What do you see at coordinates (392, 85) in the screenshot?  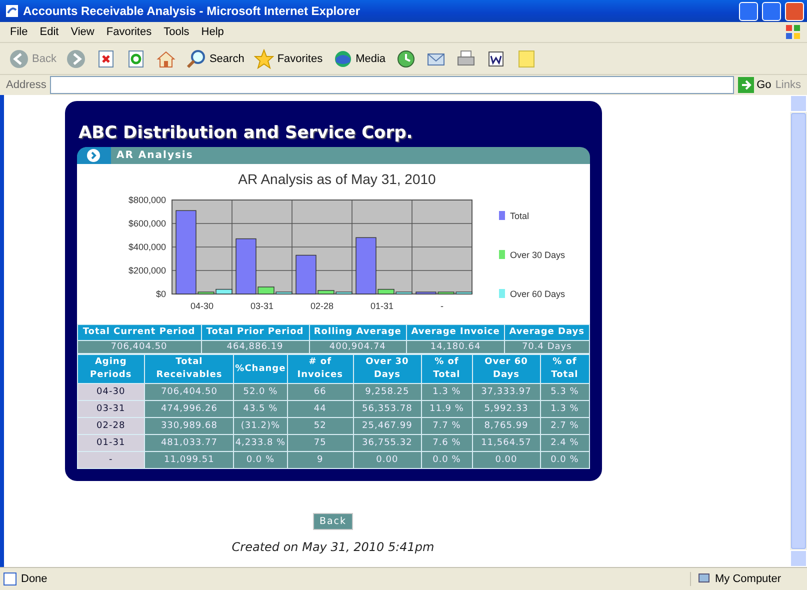 I see `address-field` at bounding box center [392, 85].